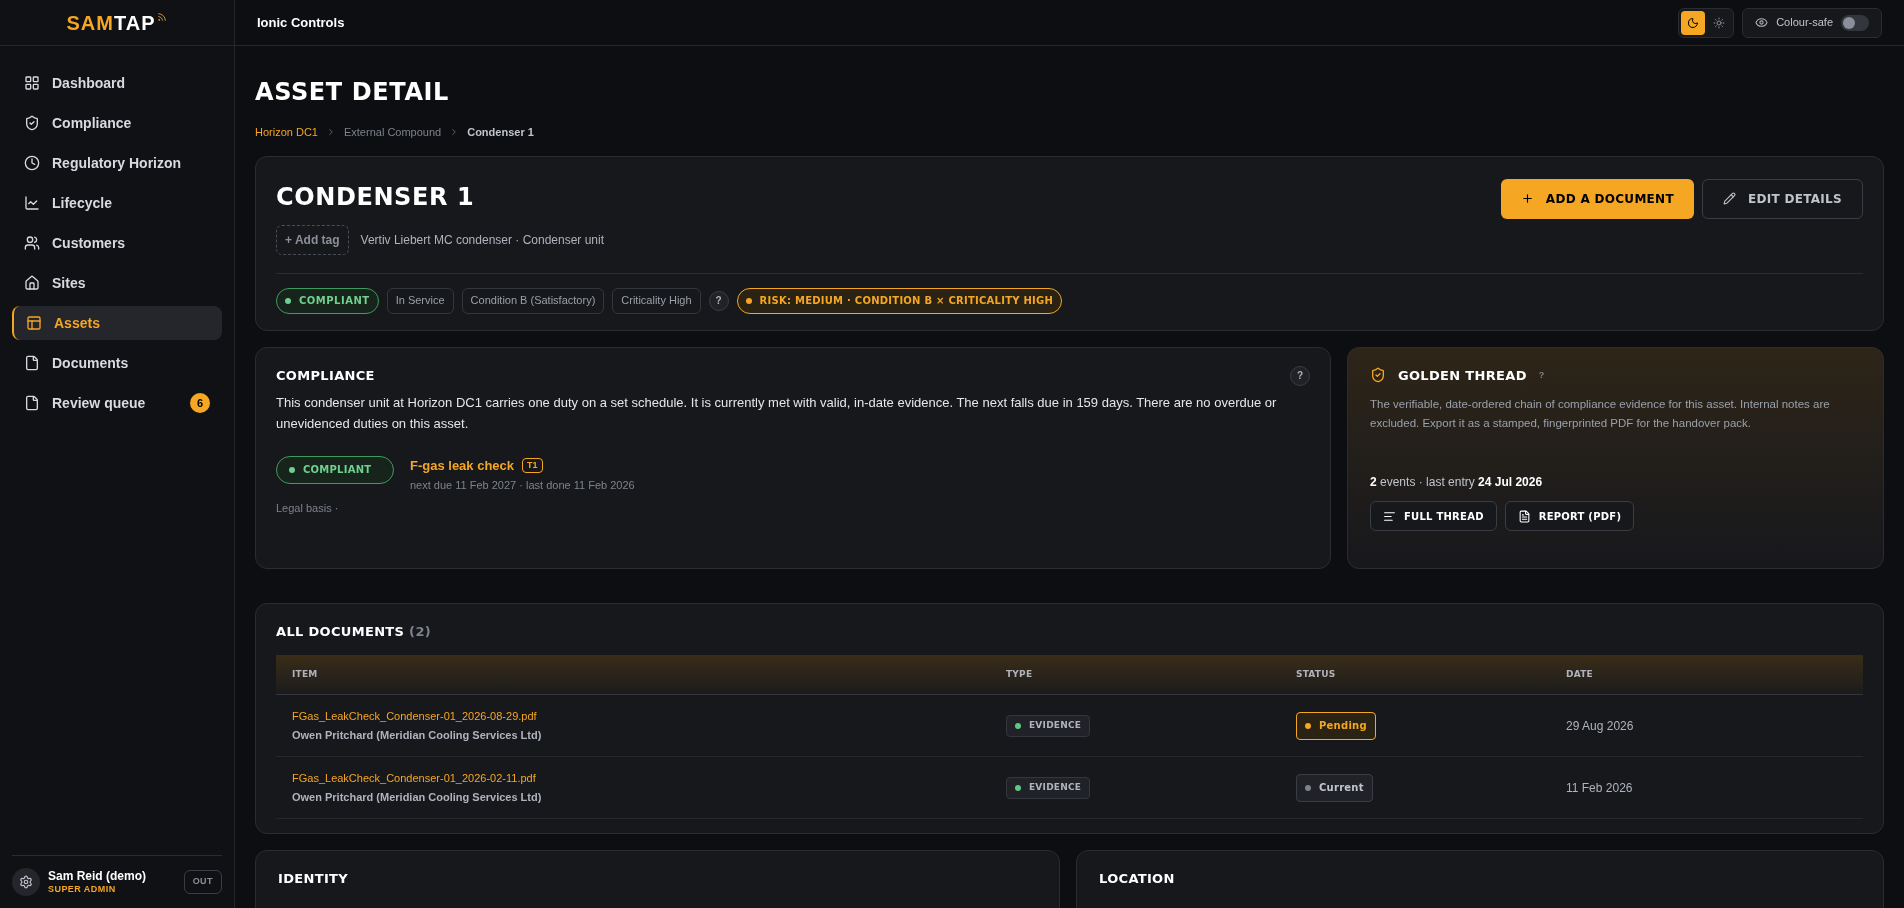 This screenshot has height=908, width=1904. Describe the element at coordinates (1600, 726) in the screenshot. I see `date-cell-text: 29 Aug 2026` at that location.